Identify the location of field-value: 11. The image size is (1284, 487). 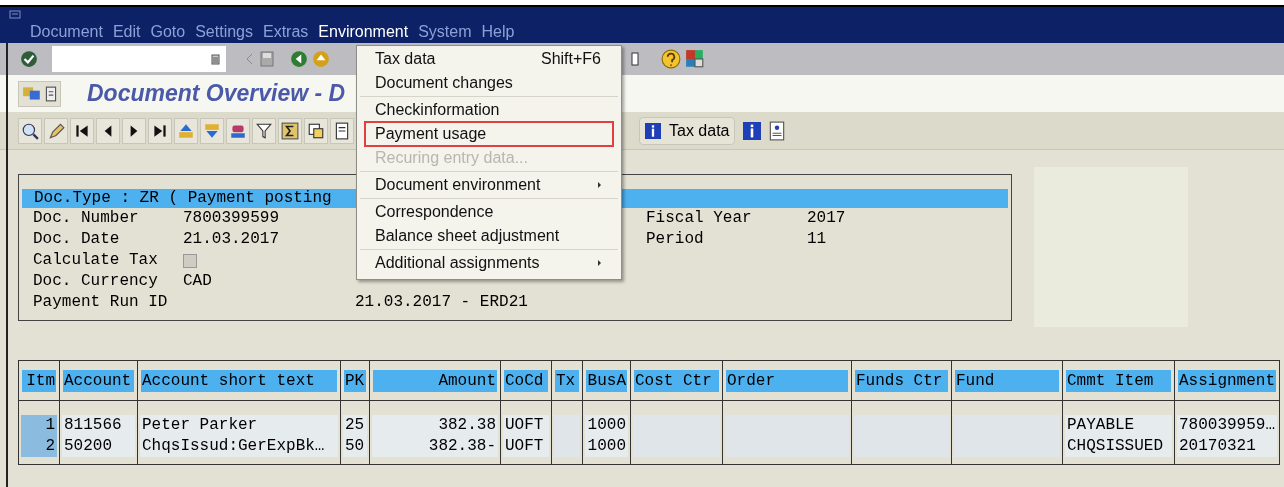
(817, 239).